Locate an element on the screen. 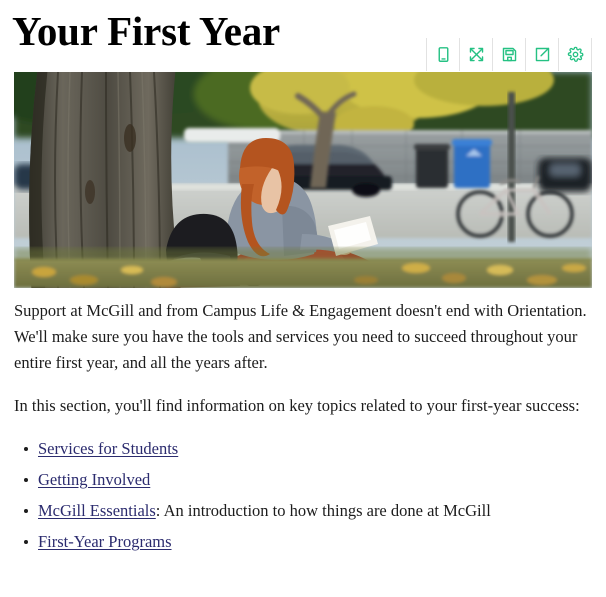  gear-icon is located at coordinates (575, 54).